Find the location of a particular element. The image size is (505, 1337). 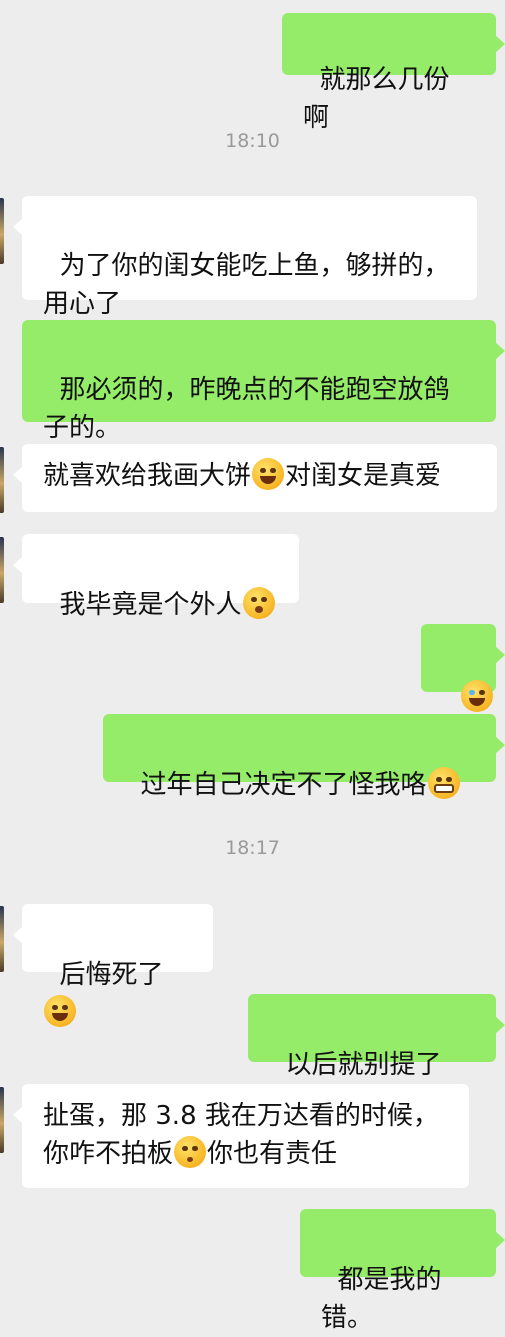

flushed-face-icon is located at coordinates (258, 603).